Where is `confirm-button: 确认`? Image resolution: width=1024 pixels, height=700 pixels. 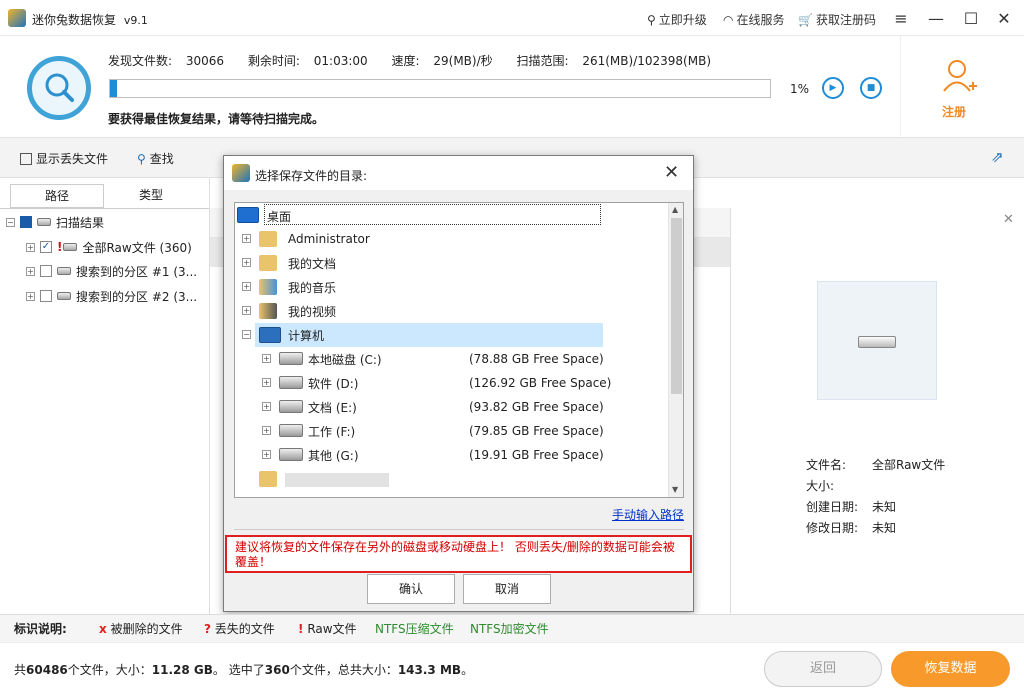 confirm-button: 确认 is located at coordinates (411, 589).